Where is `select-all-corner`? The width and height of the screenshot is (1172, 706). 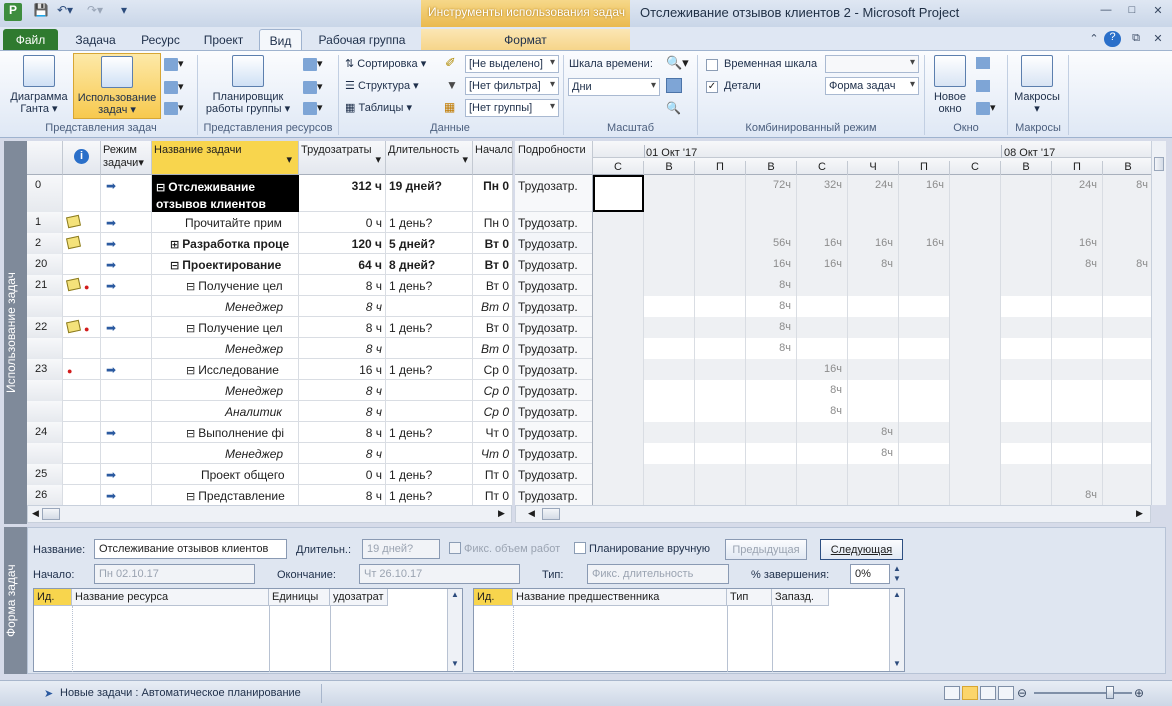 select-all-corner is located at coordinates (45, 158).